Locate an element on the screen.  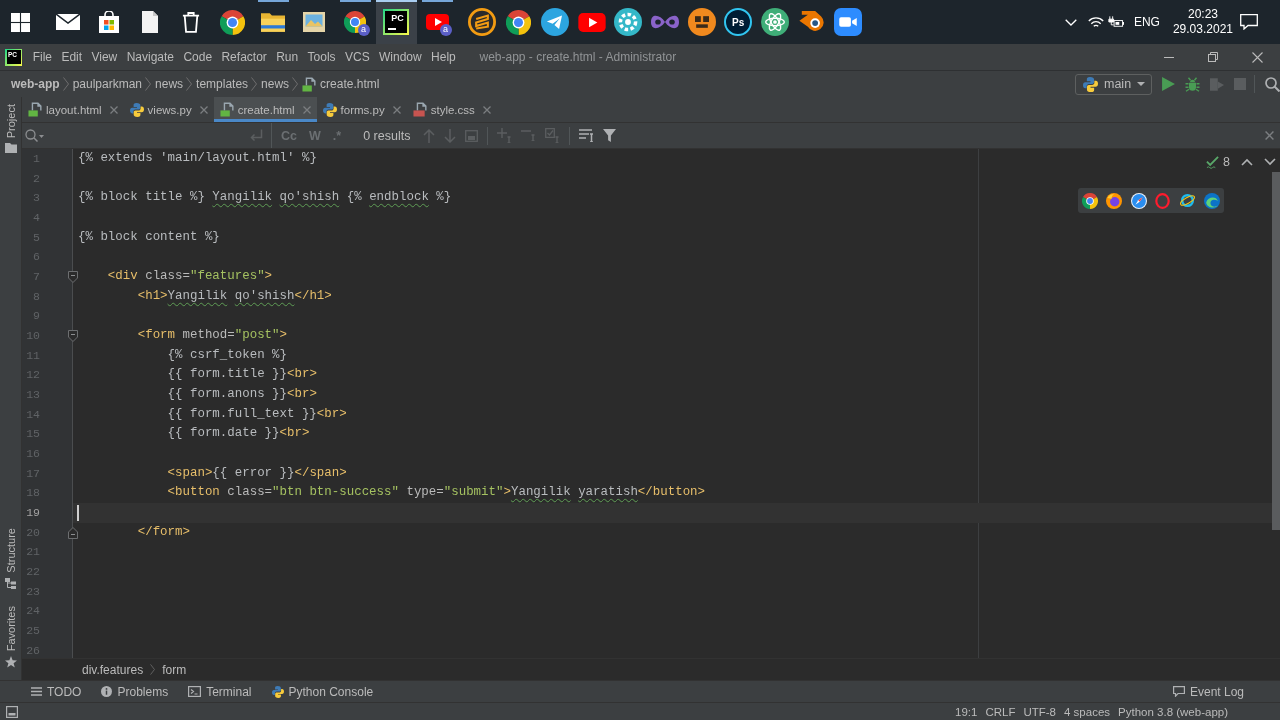
restore-icon is located at coordinates (1213, 57).